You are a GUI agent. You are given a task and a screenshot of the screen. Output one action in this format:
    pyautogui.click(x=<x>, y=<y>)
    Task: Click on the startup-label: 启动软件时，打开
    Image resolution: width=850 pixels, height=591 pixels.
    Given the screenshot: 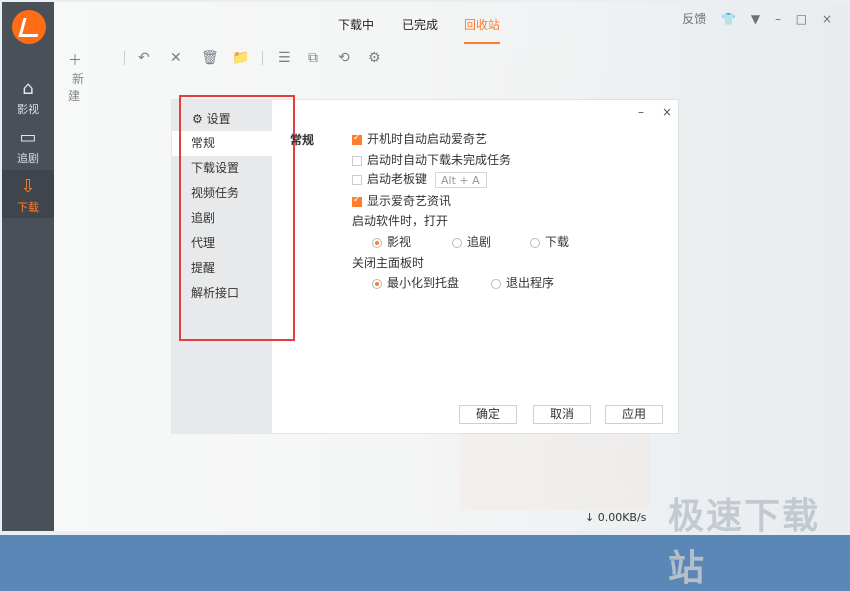 What is the action you would take?
    pyautogui.click(x=400, y=221)
    